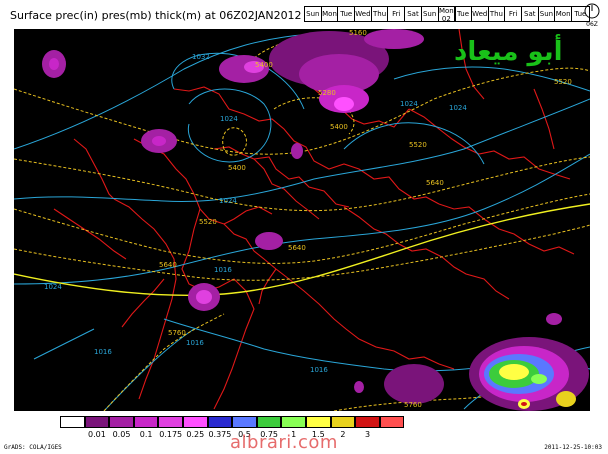 This screenshot has height=454, width=608. What do you see at coordinates (33, 447) in the screenshot?
I see `software-credit: GrADS: COLA/IGES` at bounding box center [33, 447].